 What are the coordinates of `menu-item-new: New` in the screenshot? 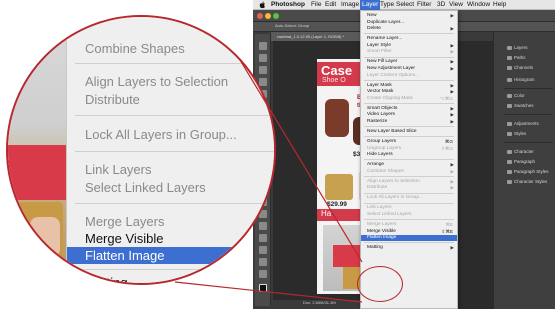 It's located at (372, 15).